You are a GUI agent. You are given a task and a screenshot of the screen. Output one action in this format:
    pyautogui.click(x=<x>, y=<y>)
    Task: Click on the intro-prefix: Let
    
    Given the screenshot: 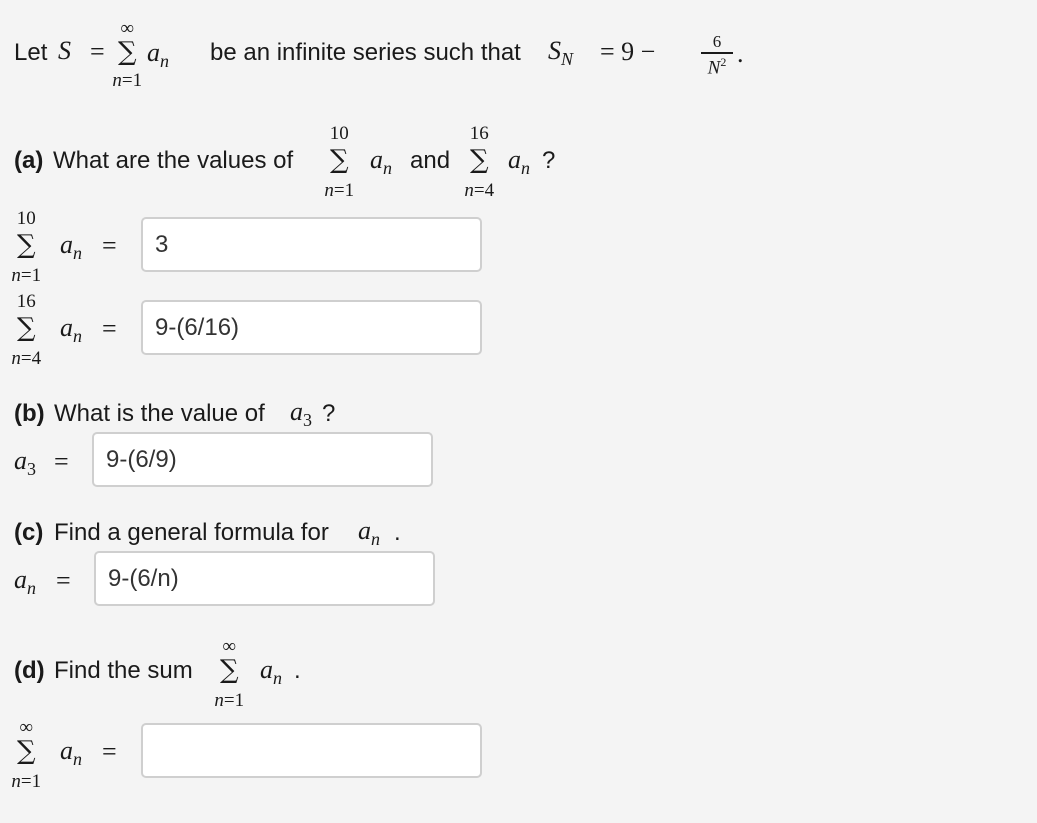 What is the action you would take?
    pyautogui.click(x=31, y=52)
    